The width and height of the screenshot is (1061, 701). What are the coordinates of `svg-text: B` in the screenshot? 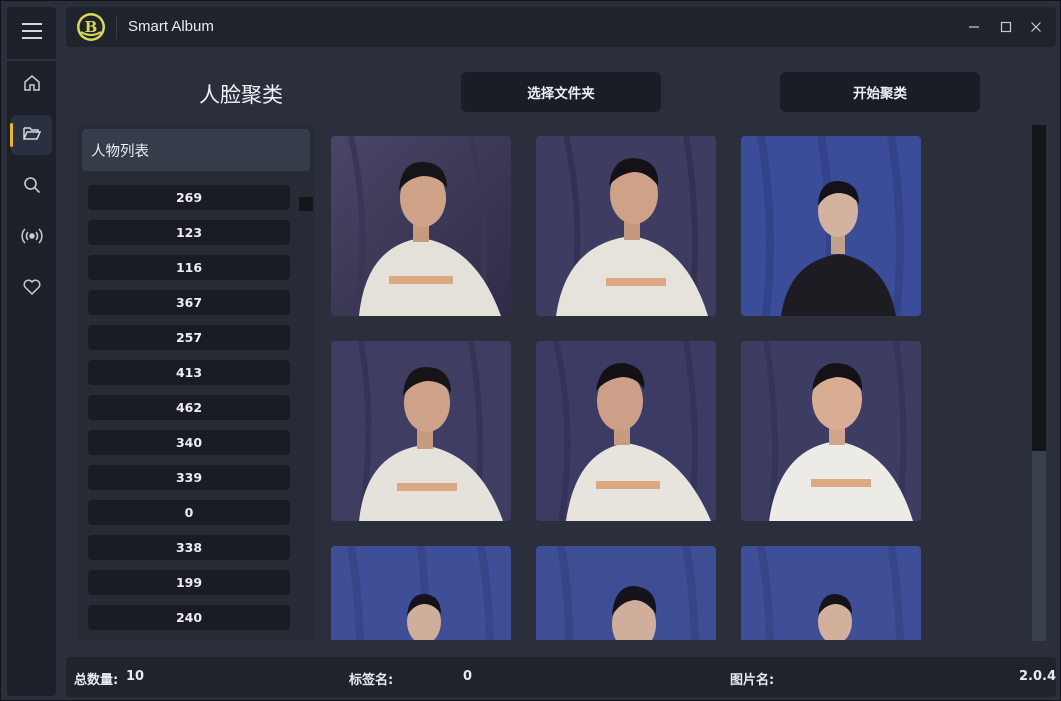 It's located at (91, 27).